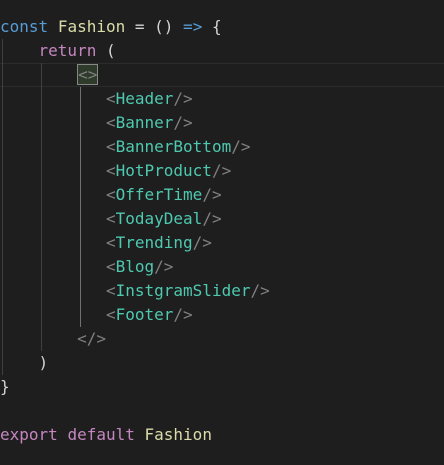 The width and height of the screenshot is (444, 465). Describe the element at coordinates (67, 50) in the screenshot. I see `return-keyword: return` at that location.